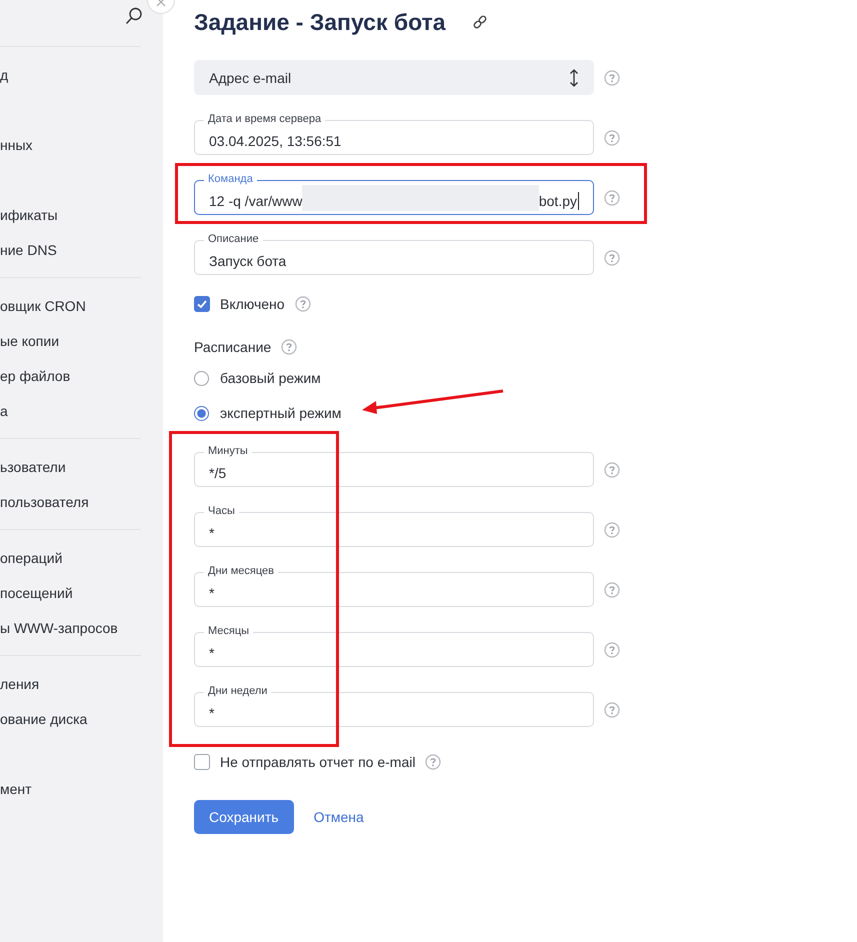  Describe the element at coordinates (44, 718) in the screenshot. I see `sidebar-item: ование диска` at that location.